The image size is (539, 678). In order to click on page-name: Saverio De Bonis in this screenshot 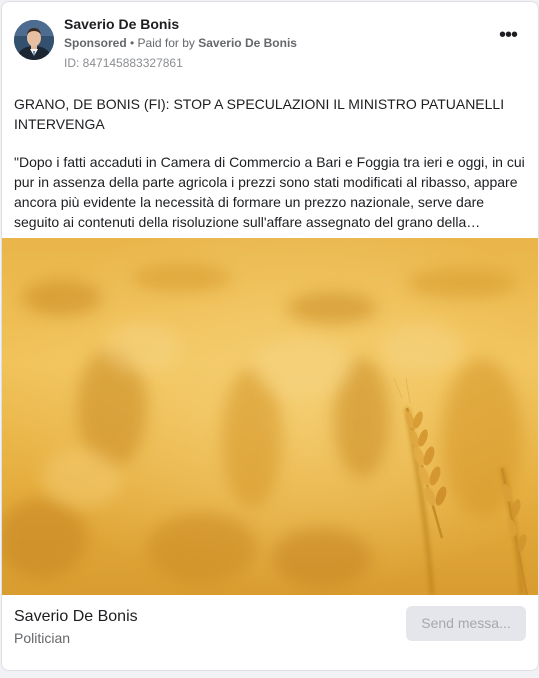, I will do `click(121, 24)`.